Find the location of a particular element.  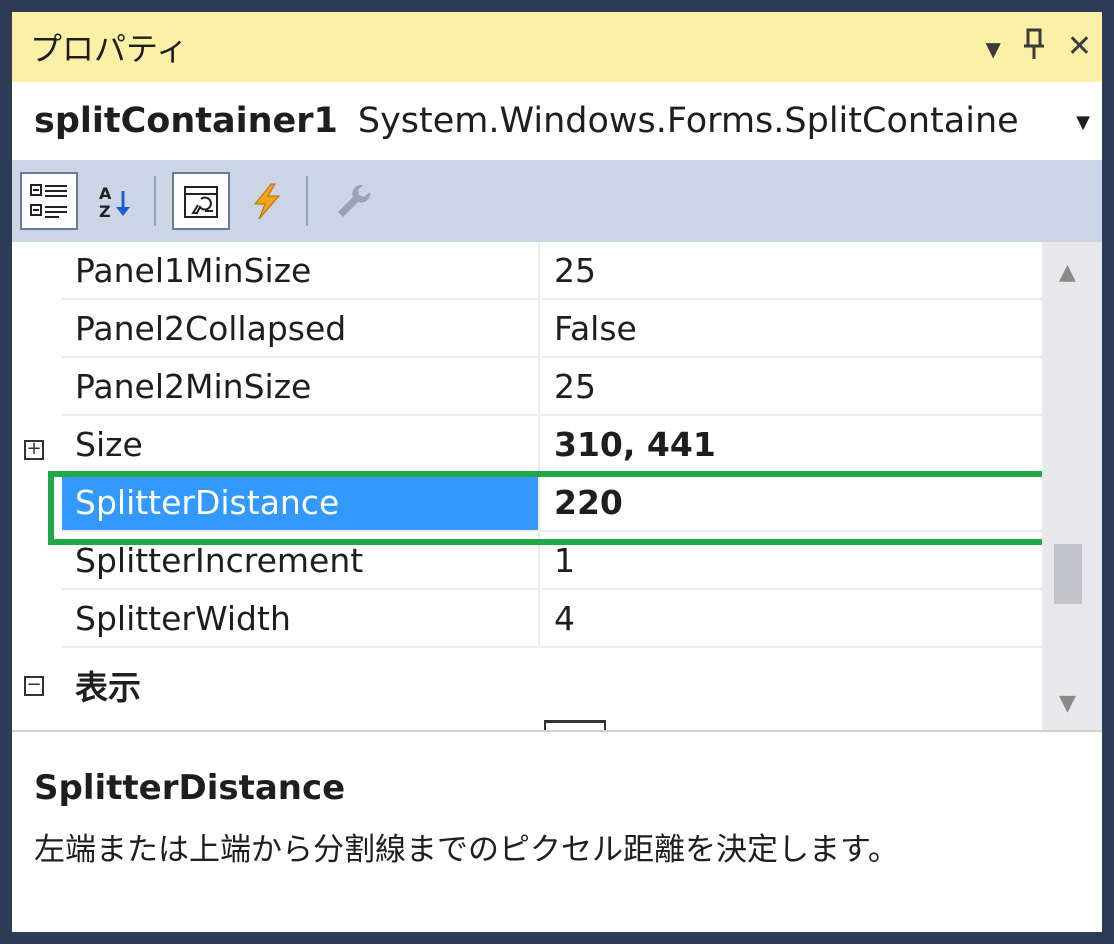

lightning-icon is located at coordinates (267, 201).